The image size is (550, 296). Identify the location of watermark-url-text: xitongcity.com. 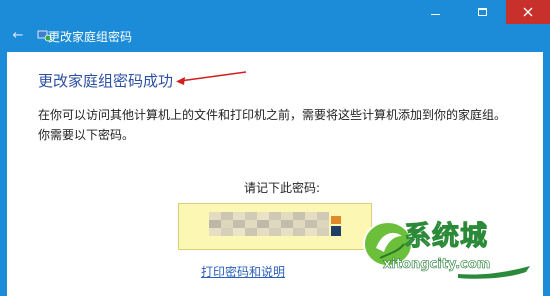
(437, 264).